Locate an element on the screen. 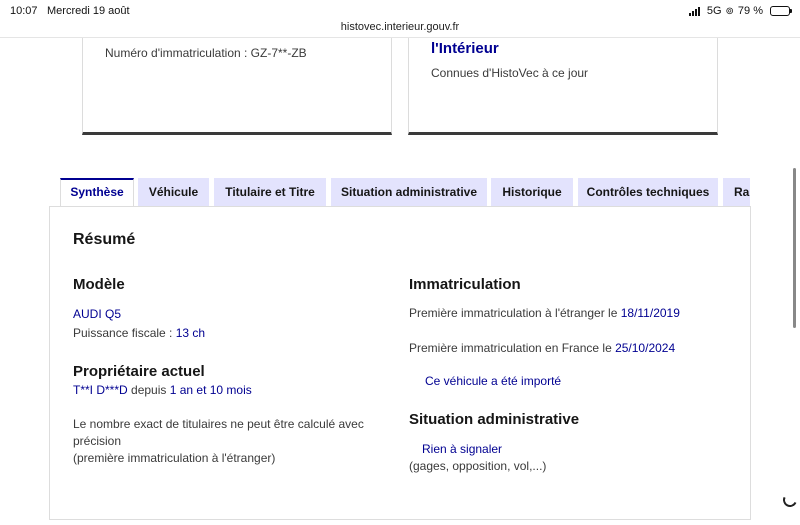  france-date: 25/10/2024 is located at coordinates (645, 348).